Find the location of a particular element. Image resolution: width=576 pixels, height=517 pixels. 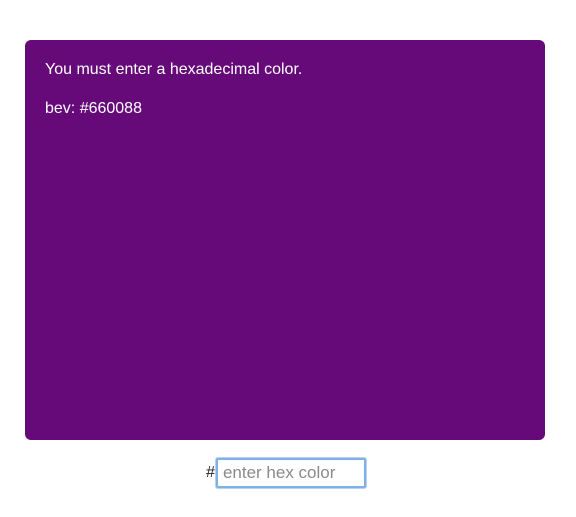

error-message: You must enter a hexadecimal color. is located at coordinates (174, 69).